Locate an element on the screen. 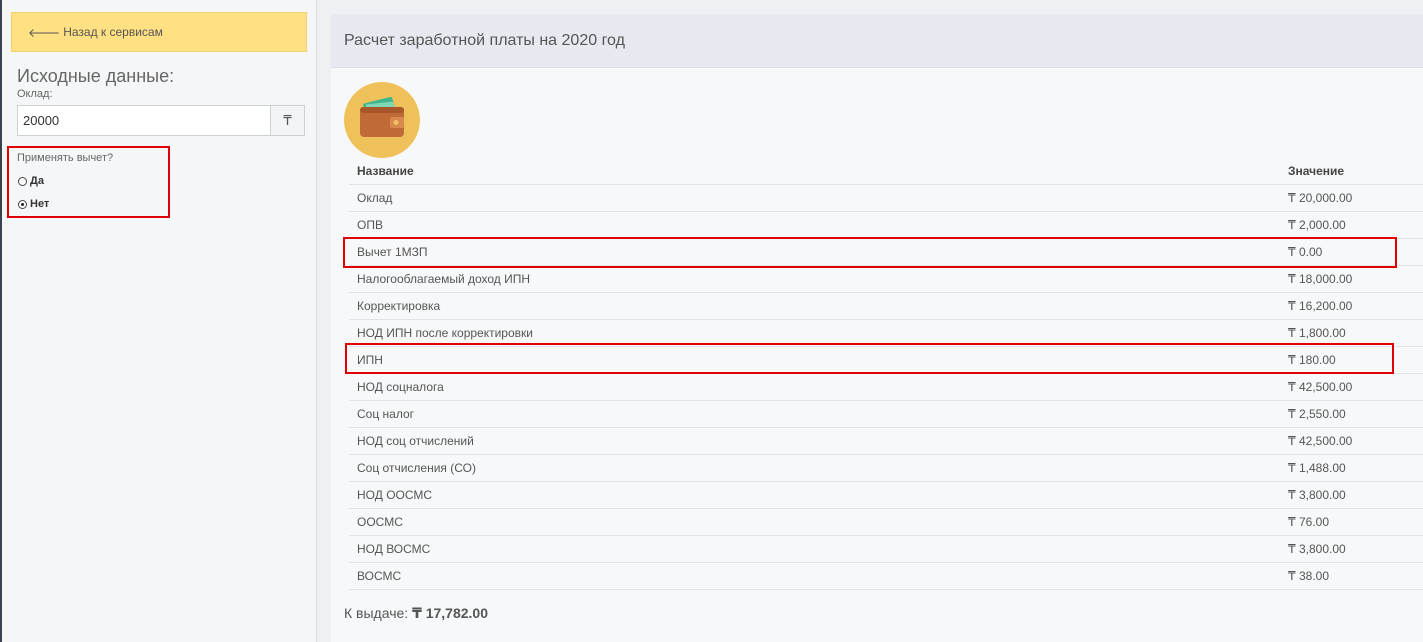 This screenshot has width=1423, height=642. row-name: НОД ВОСМС is located at coordinates (818, 549).